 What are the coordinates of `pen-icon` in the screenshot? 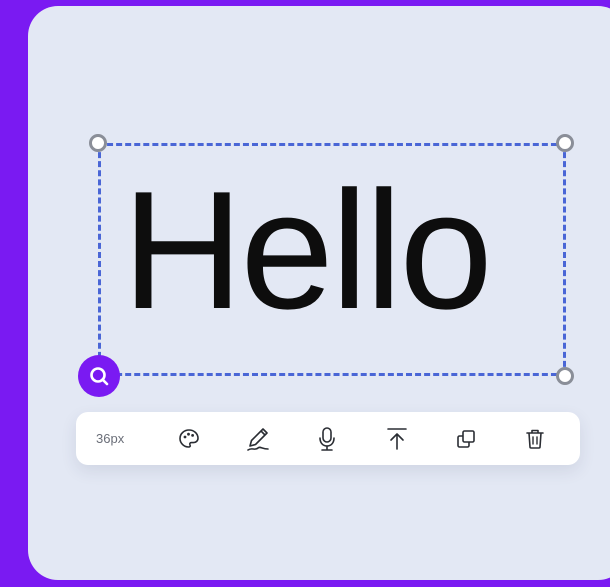 It's located at (258, 439).